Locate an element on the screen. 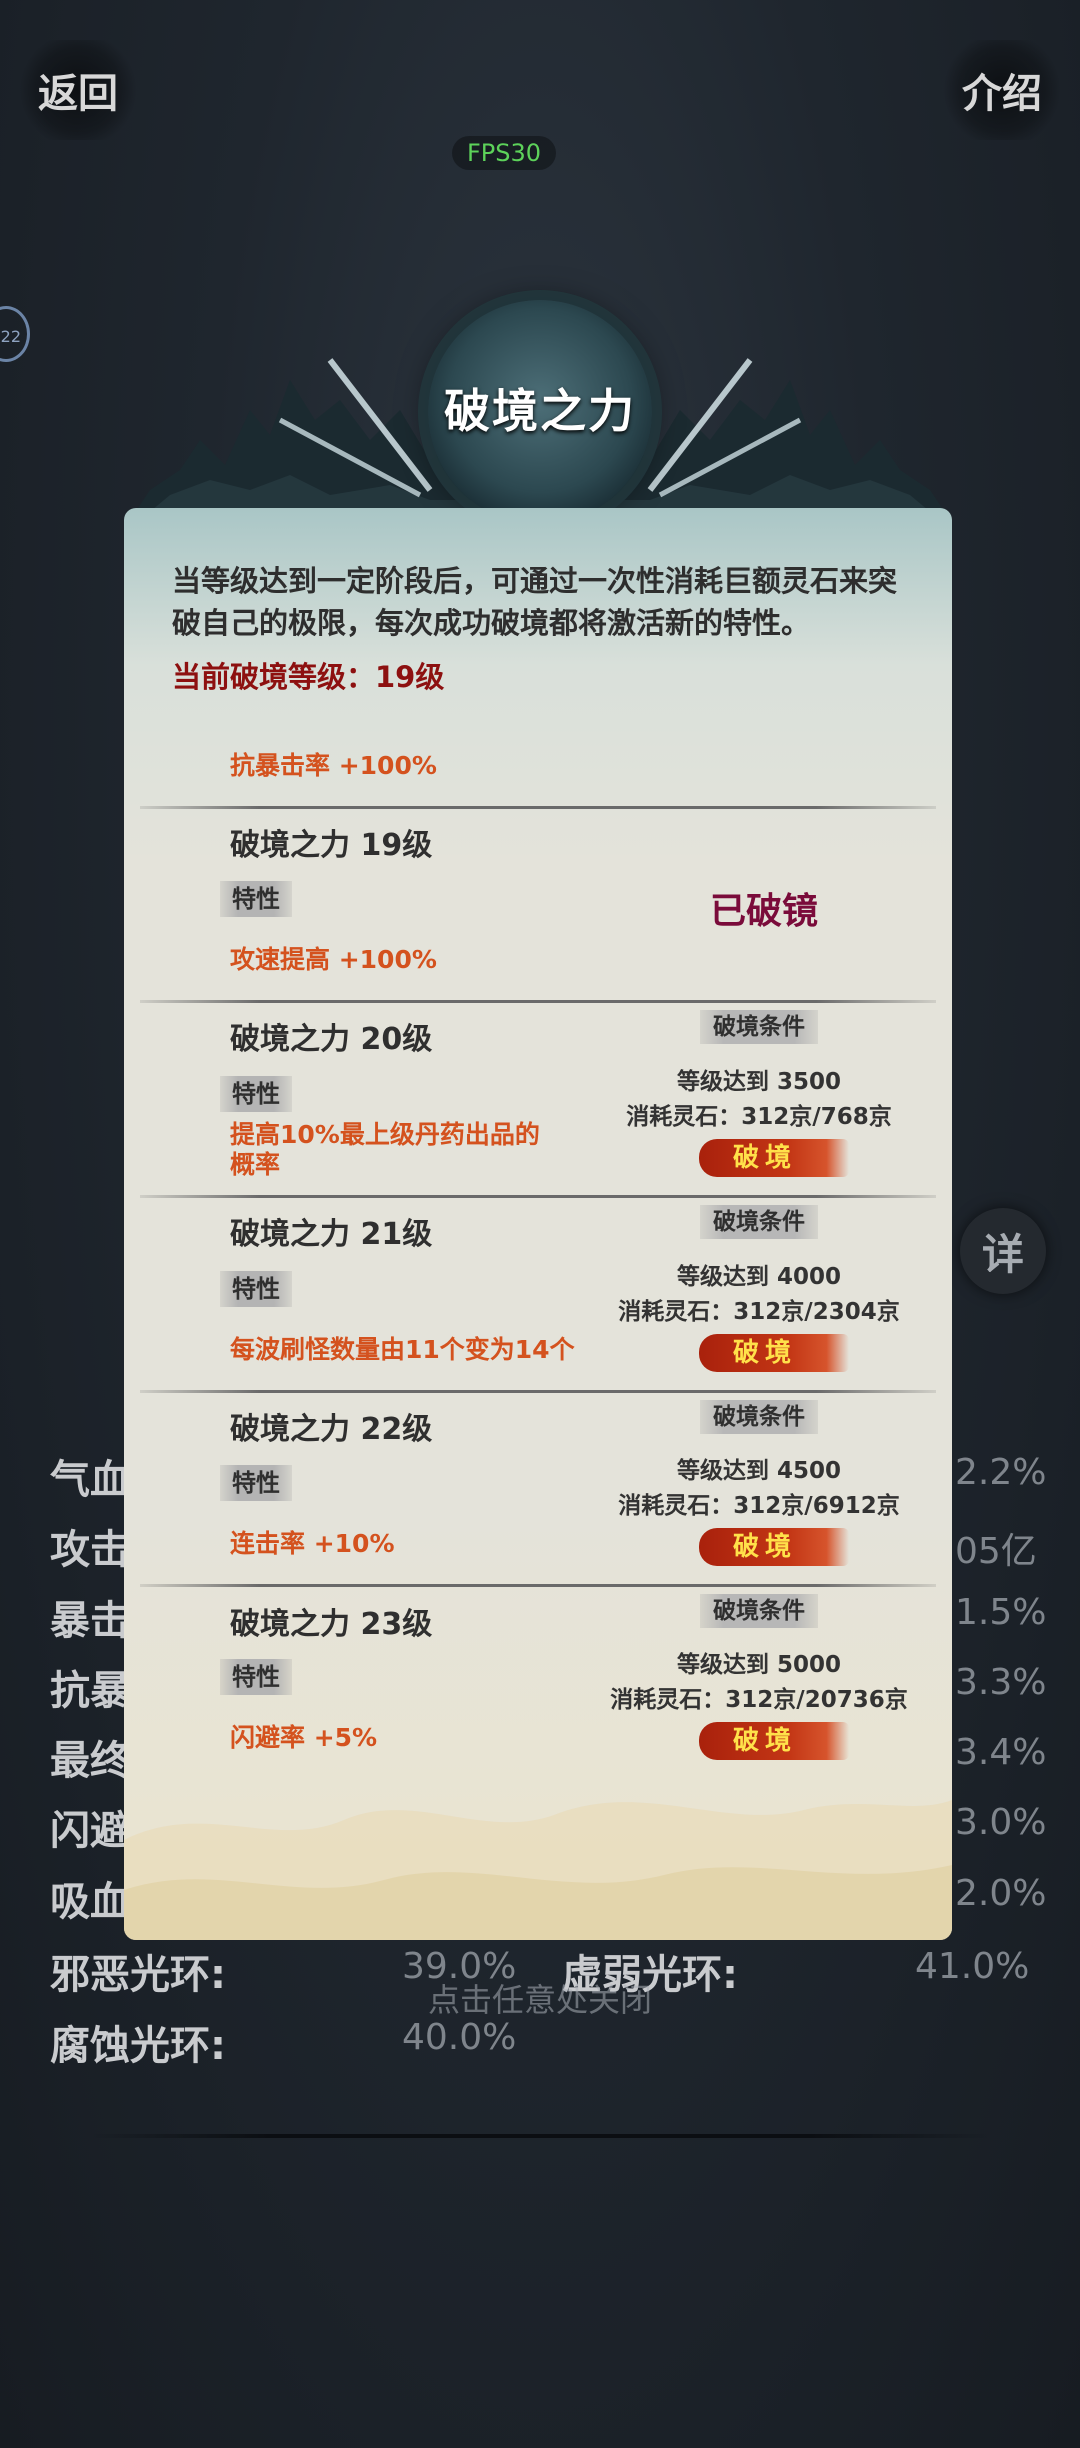 The width and height of the screenshot is (1080, 2448). level-name: 破境之力 23级 is located at coordinates (331, 1624).